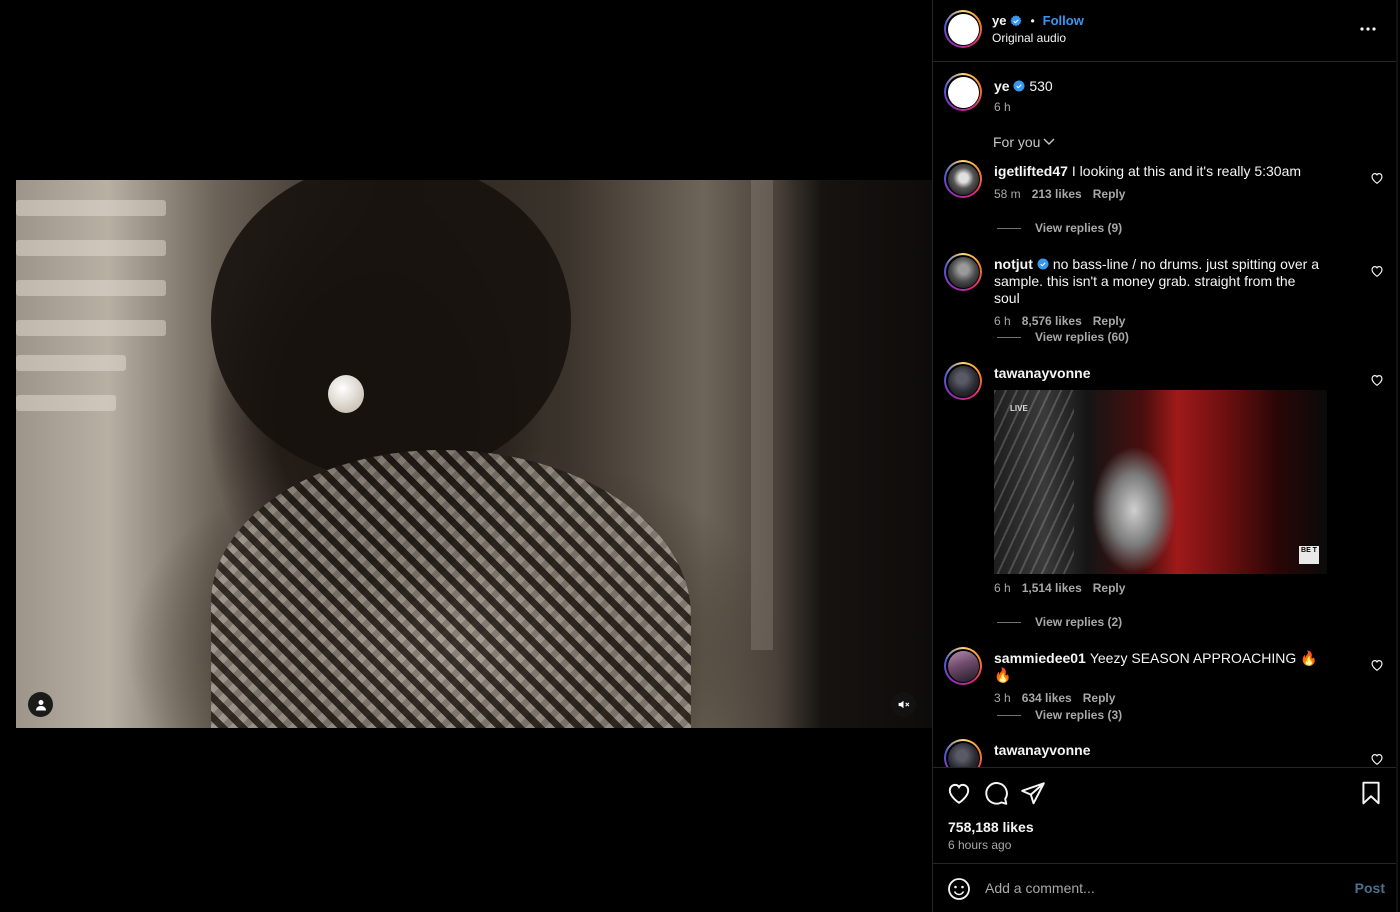 Image resolution: width=1400 pixels, height=912 pixels. Describe the element at coordinates (1002, 698) in the screenshot. I see `comment-time: 3 h` at that location.